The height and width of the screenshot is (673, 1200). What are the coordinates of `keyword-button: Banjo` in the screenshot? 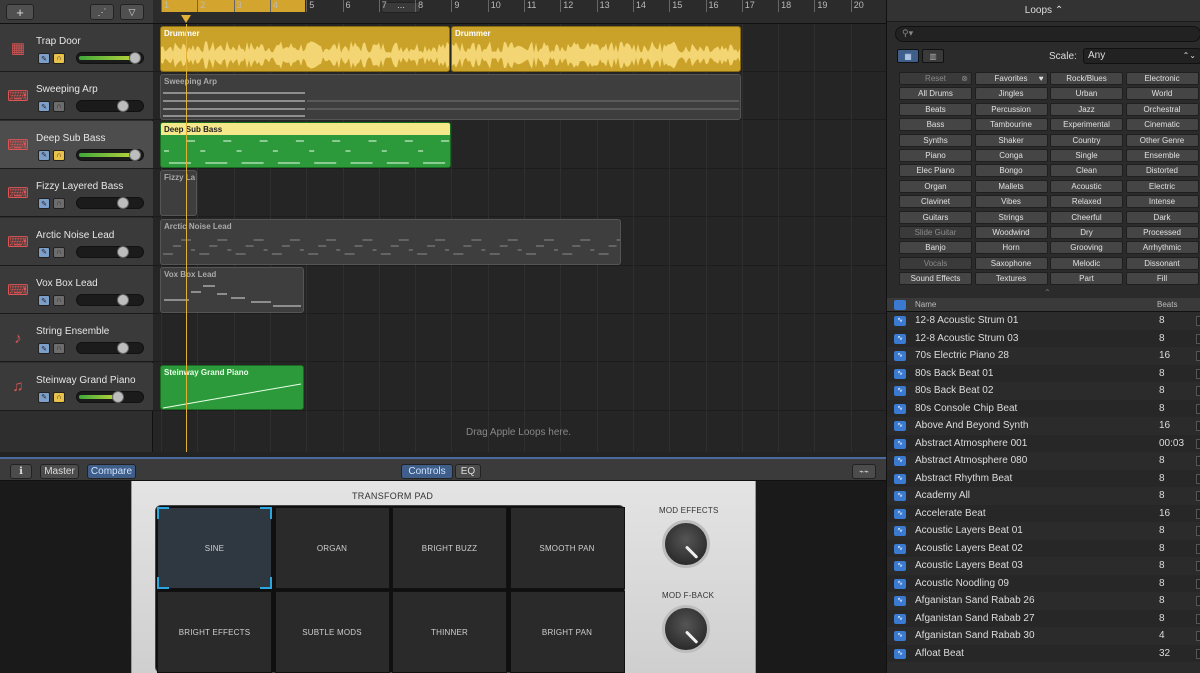 It's located at (935, 248).